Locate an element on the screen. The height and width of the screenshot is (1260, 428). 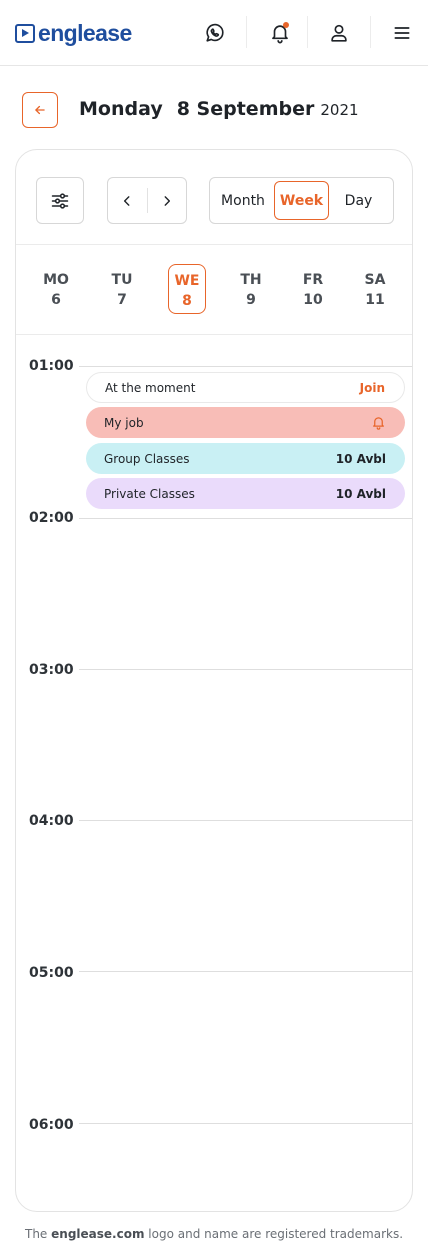
hour-label: 02:00 is located at coordinates (51, 518).